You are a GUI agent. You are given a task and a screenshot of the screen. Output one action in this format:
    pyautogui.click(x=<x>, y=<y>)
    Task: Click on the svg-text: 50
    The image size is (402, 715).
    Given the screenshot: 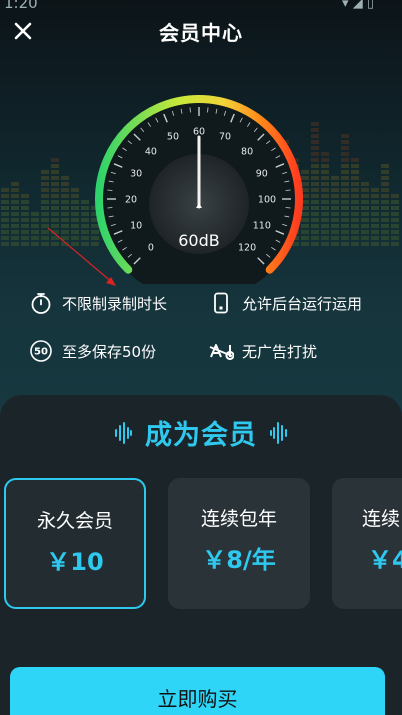 What is the action you would take?
    pyautogui.click(x=41, y=352)
    